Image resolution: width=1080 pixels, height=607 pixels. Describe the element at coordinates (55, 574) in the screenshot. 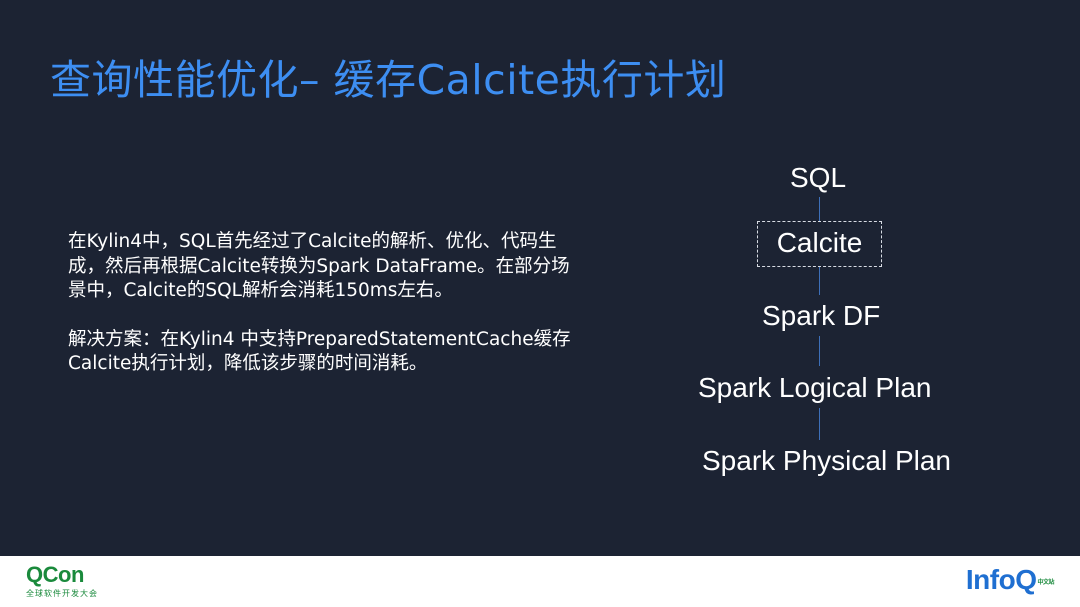

I see `qcon-logo-text: QCon` at that location.